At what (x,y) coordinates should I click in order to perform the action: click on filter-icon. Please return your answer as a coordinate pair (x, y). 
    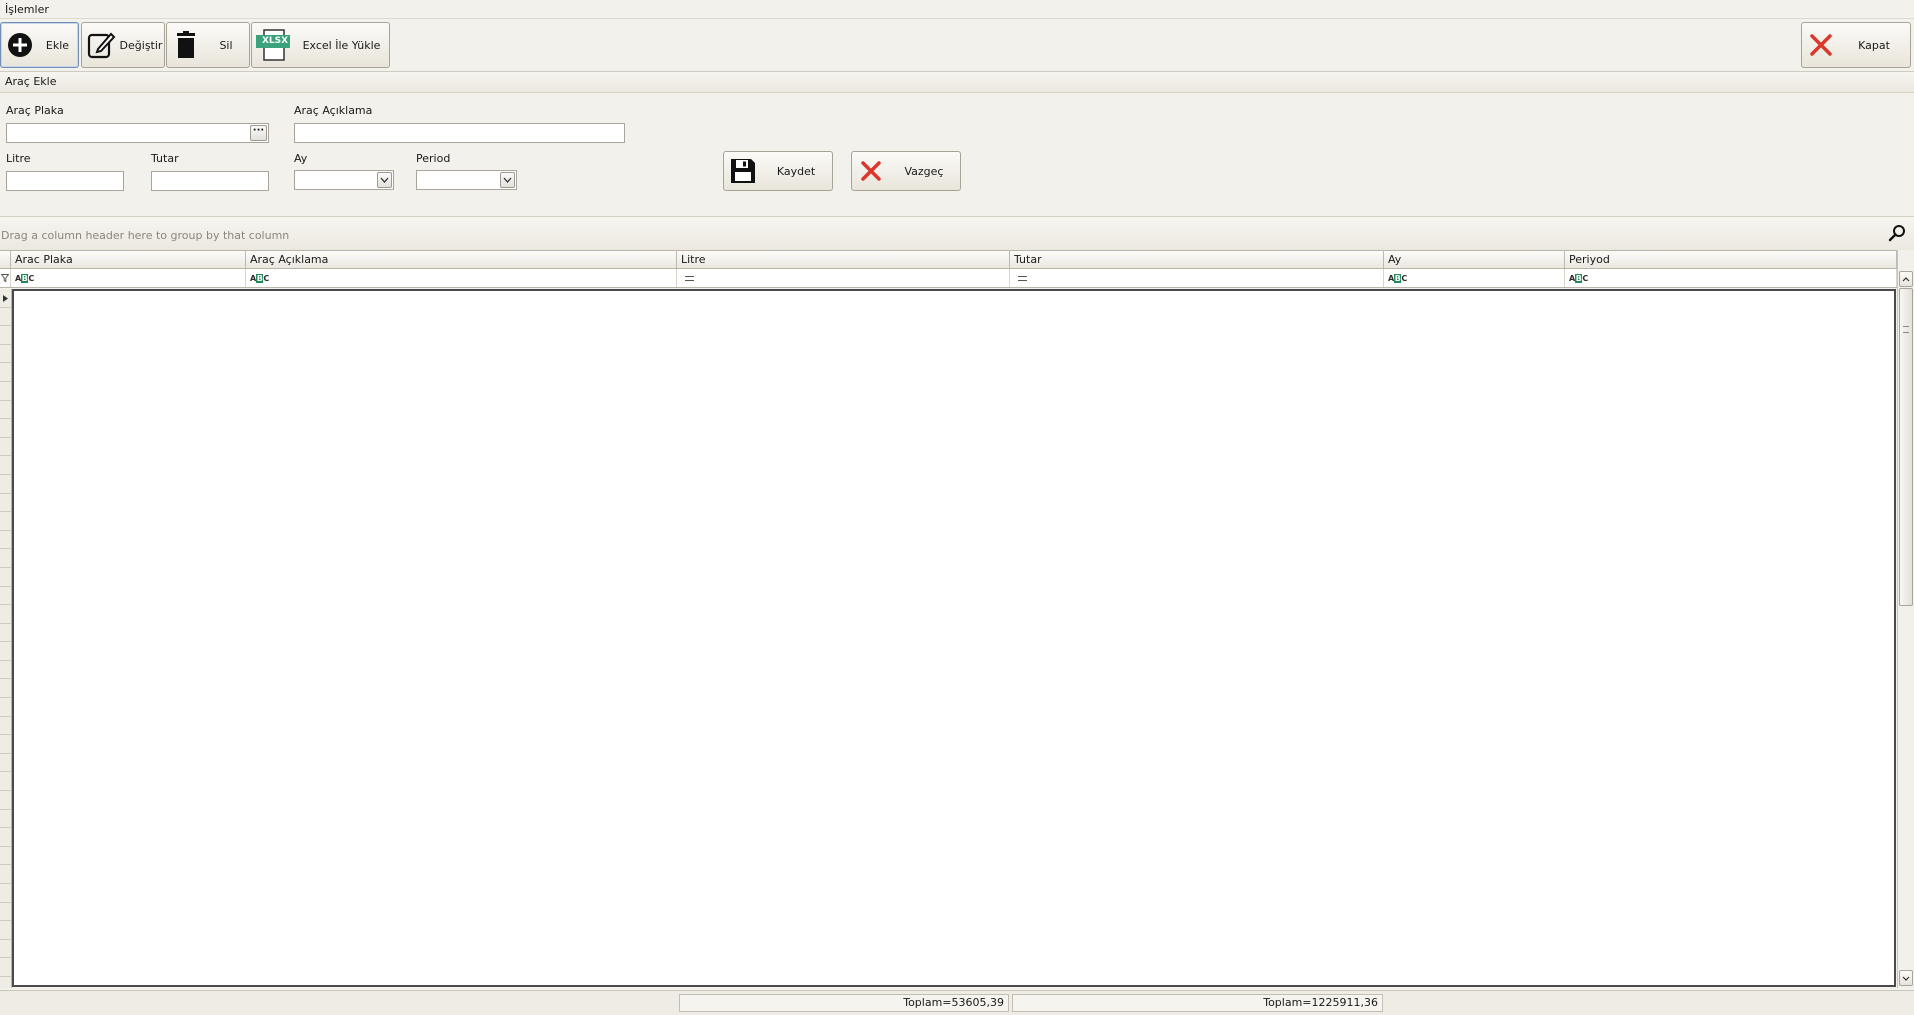
    Looking at the image, I should click on (5, 278).